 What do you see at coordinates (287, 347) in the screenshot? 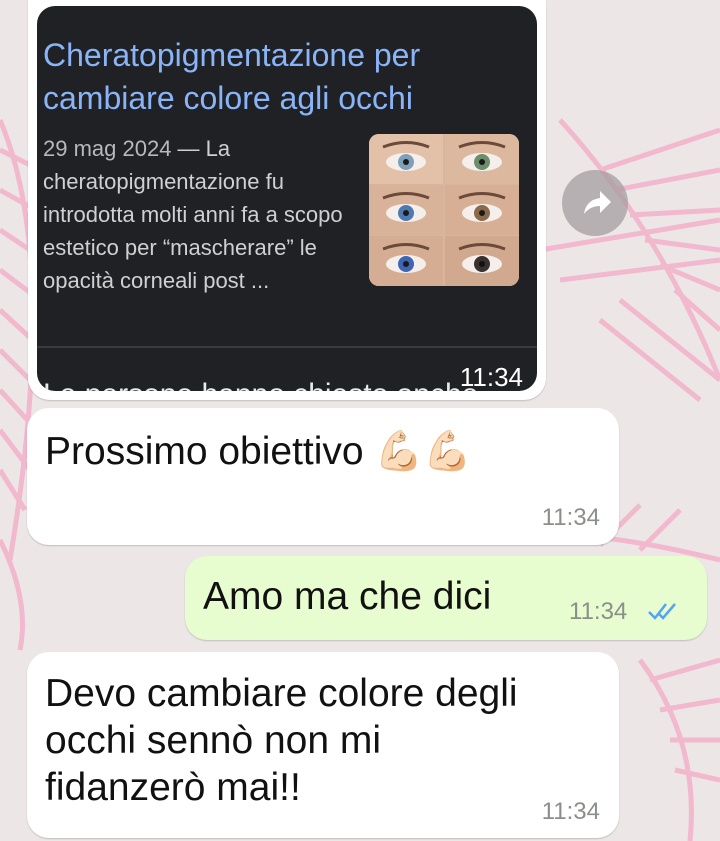
I see `card-divider` at bounding box center [287, 347].